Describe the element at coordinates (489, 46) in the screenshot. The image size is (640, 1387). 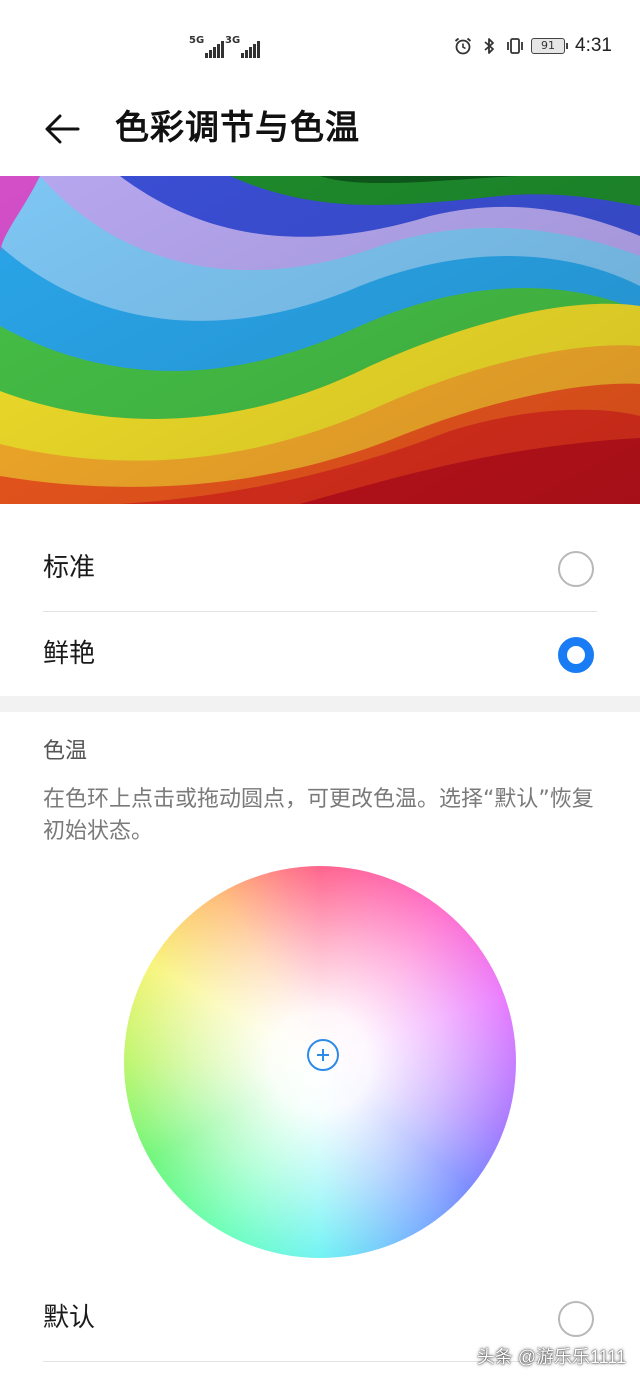
I see `bluetooth-icon` at that location.